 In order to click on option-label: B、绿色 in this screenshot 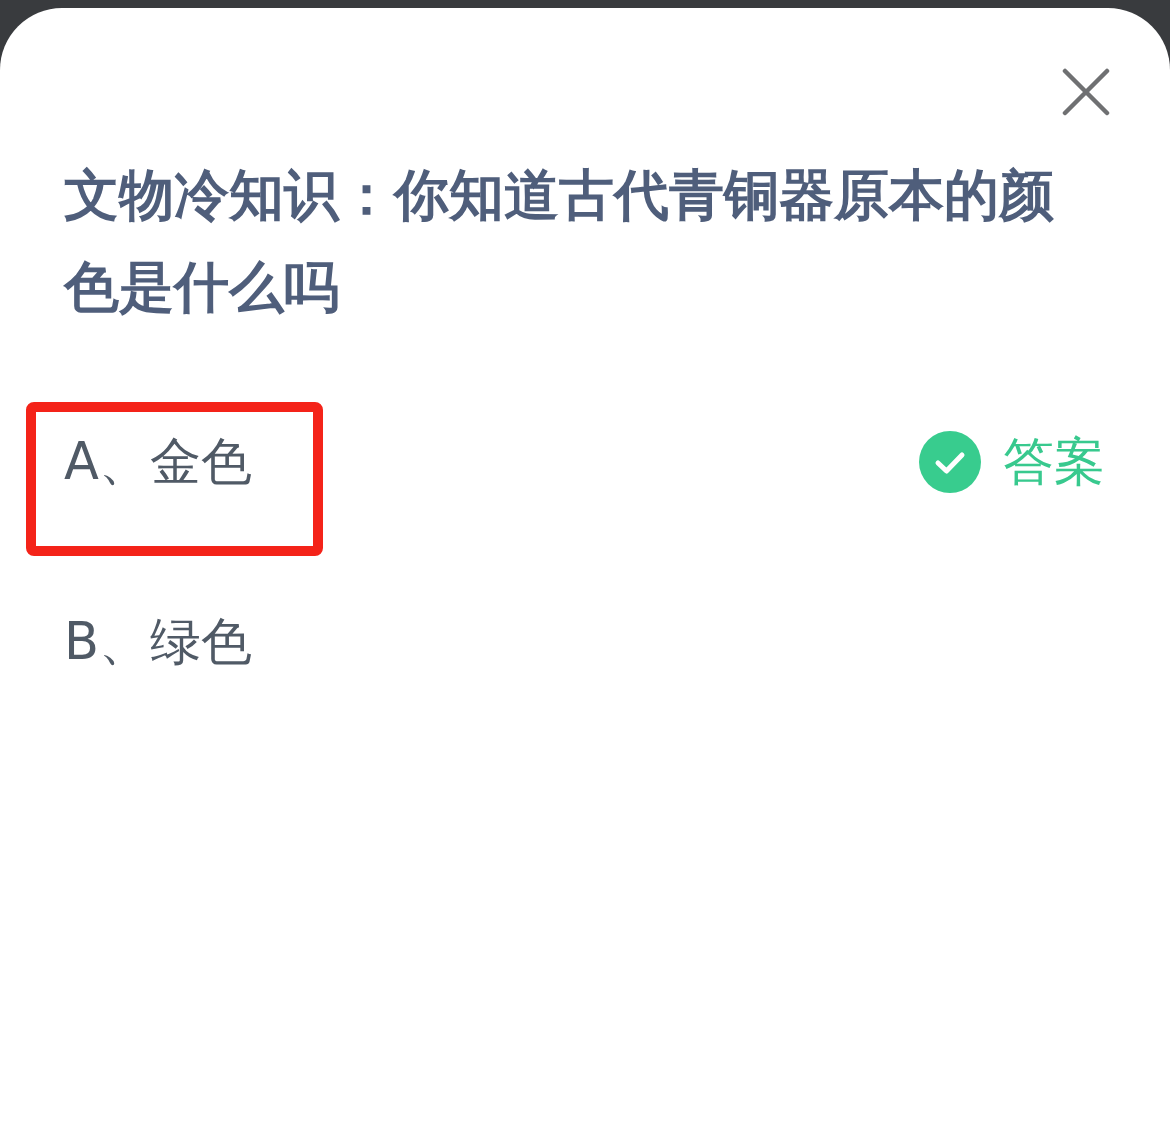, I will do `click(158, 642)`.